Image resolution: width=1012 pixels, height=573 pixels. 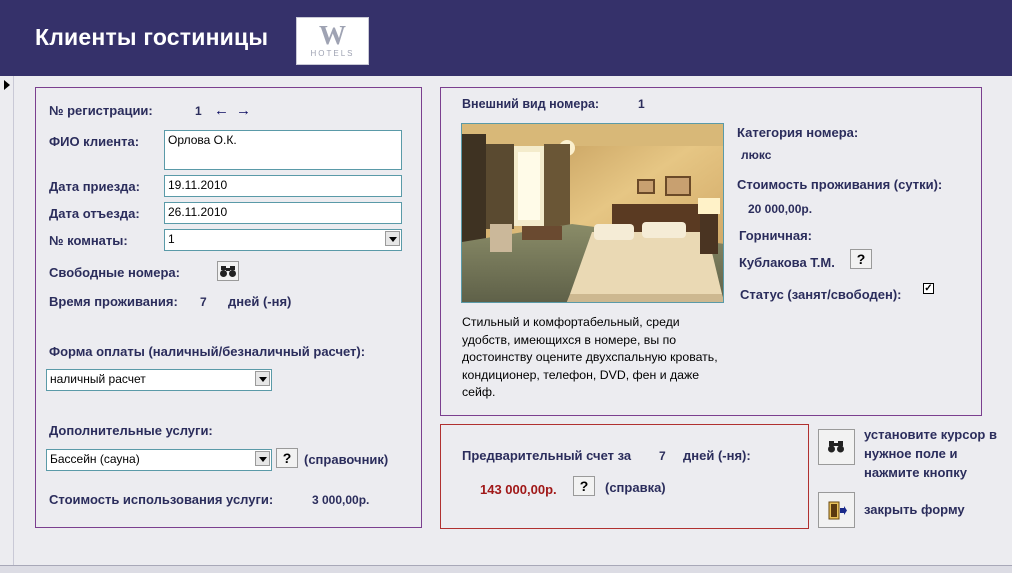 I want to click on bill-unit: дней (-ня):, so click(x=717, y=455).